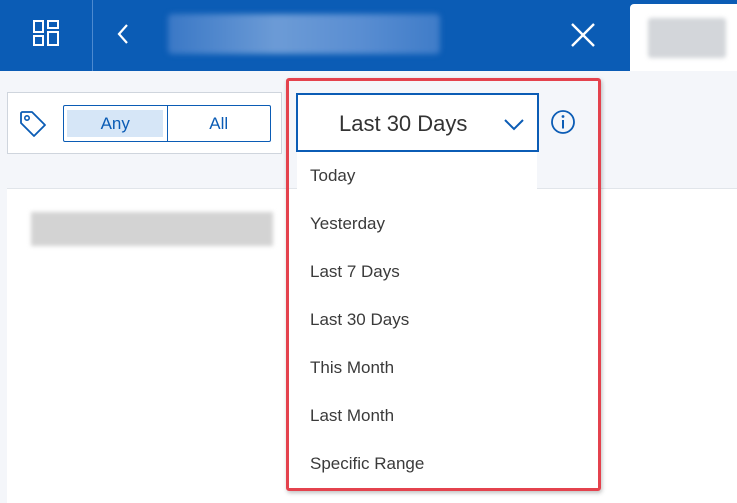  Describe the element at coordinates (514, 124) in the screenshot. I see `chevron-down-icon` at that location.